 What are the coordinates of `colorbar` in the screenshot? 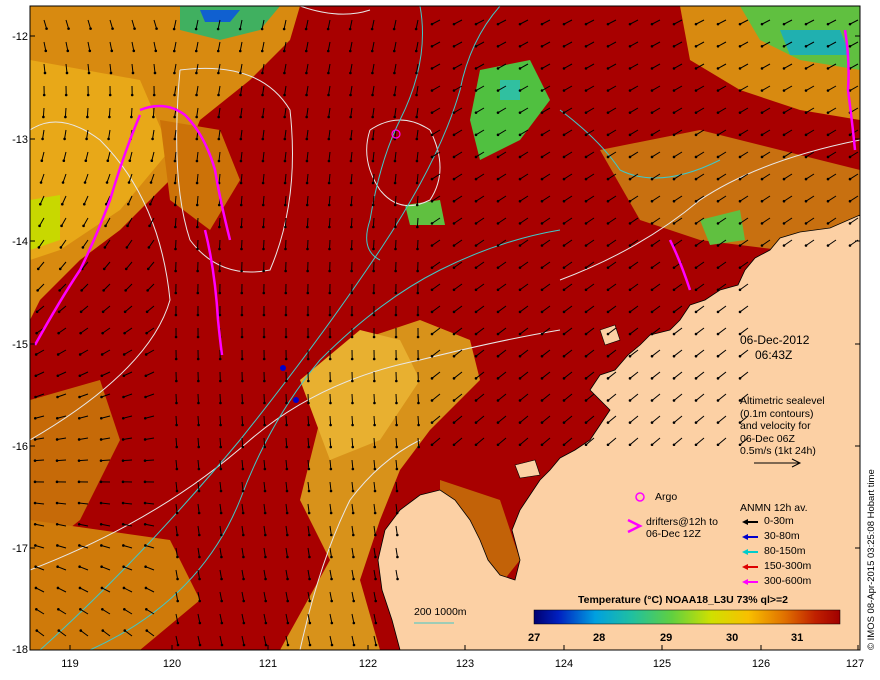 It's located at (687, 617).